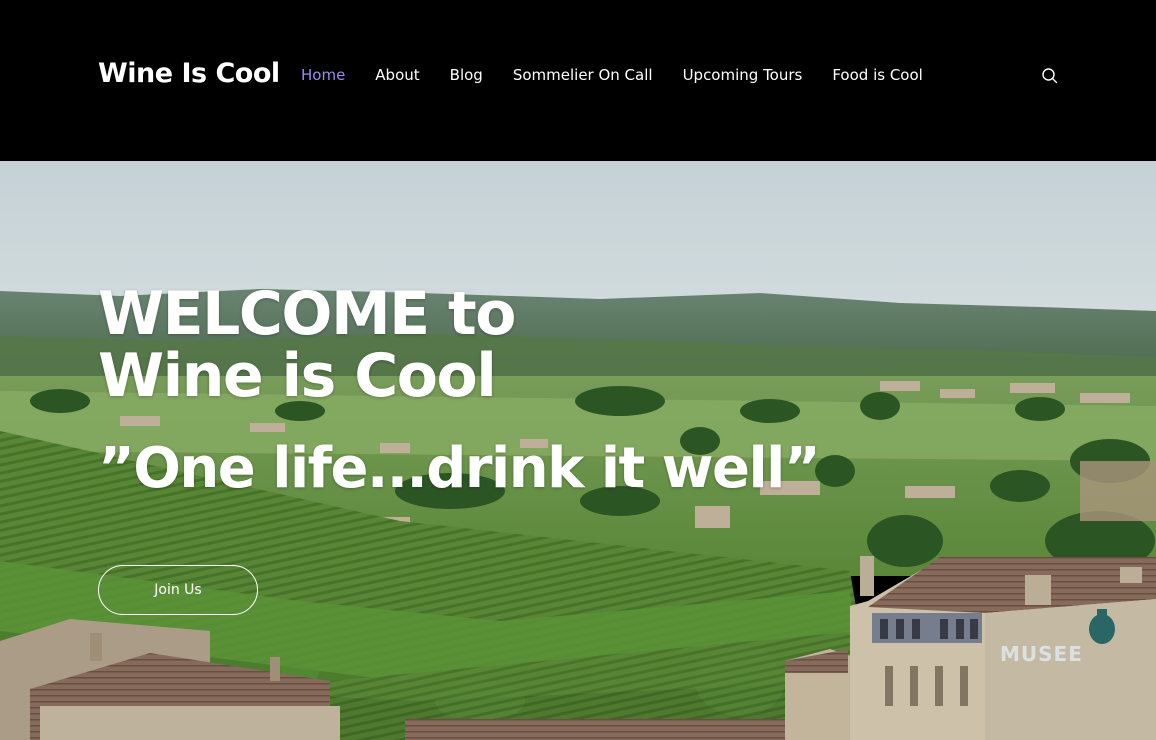 This screenshot has height=740, width=1156. Describe the element at coordinates (189, 73) in the screenshot. I see `site-logo: Wine Is Cool` at that location.